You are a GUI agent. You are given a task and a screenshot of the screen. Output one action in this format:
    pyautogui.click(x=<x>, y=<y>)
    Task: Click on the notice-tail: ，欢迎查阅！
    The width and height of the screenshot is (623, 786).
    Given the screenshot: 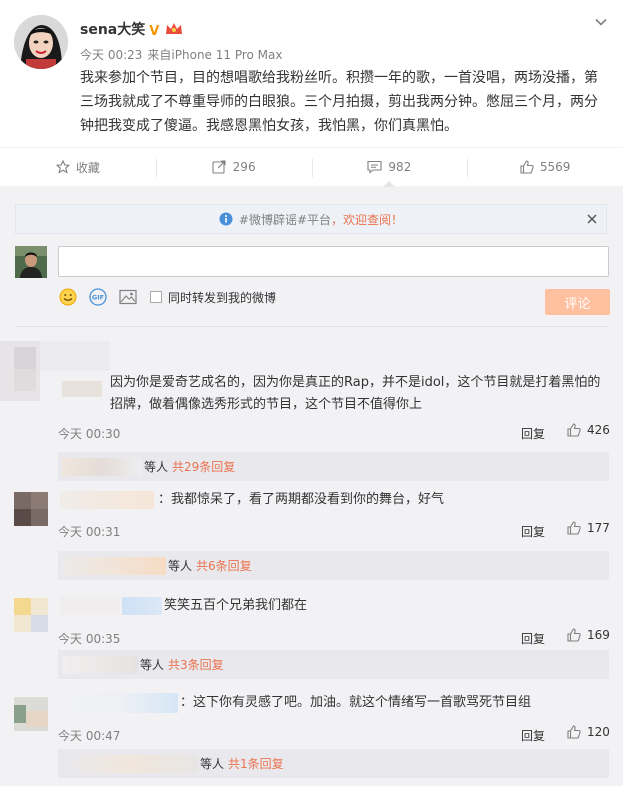 What is the action you would take?
    pyautogui.click(x=367, y=219)
    